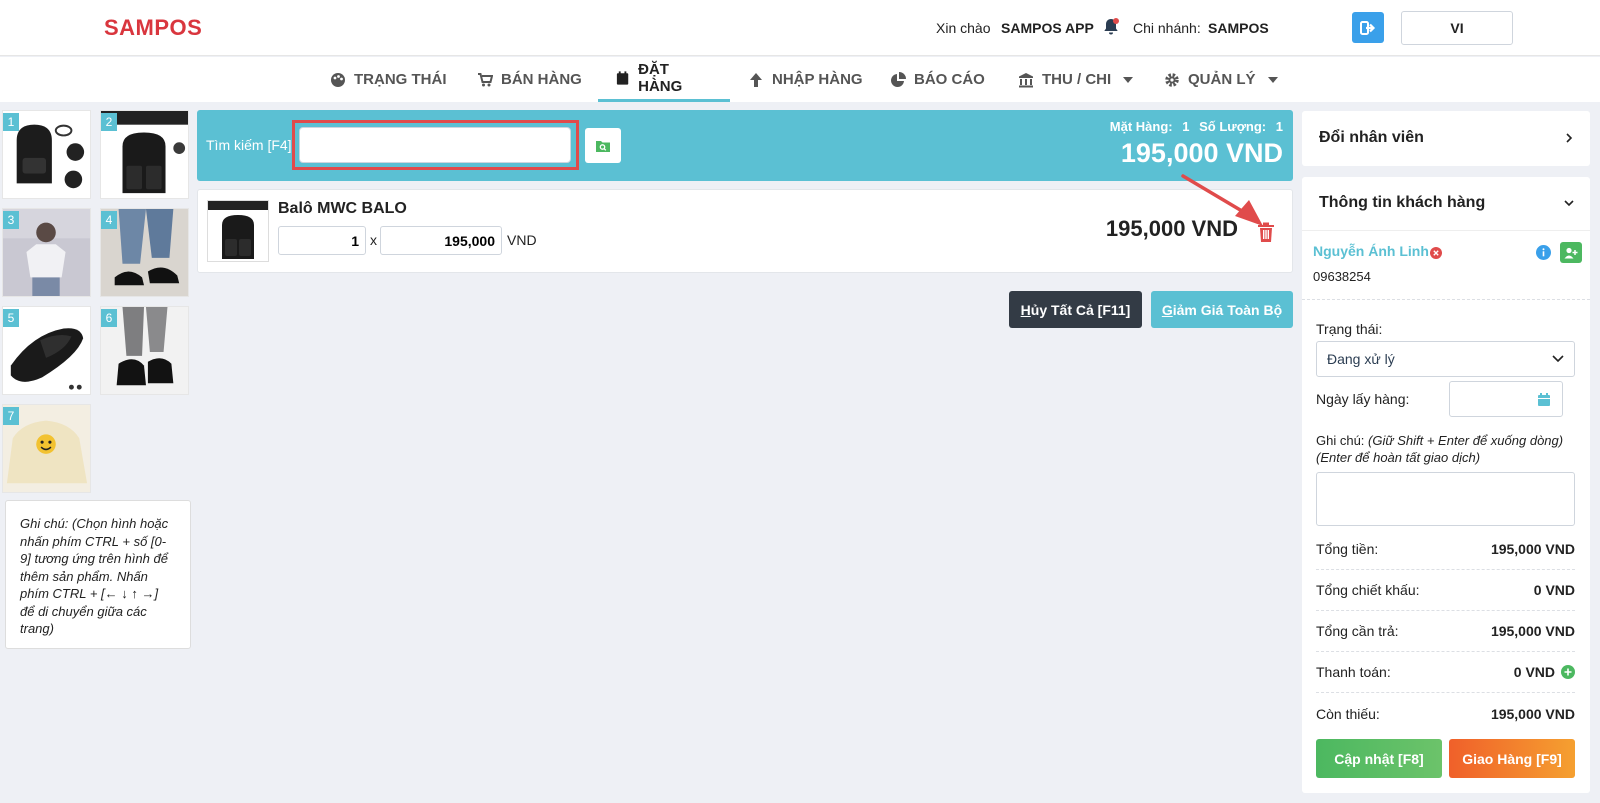 The width and height of the screenshot is (1600, 803). Describe the element at coordinates (963, 28) in the screenshot. I see `greeting-label: Xin chào` at that location.